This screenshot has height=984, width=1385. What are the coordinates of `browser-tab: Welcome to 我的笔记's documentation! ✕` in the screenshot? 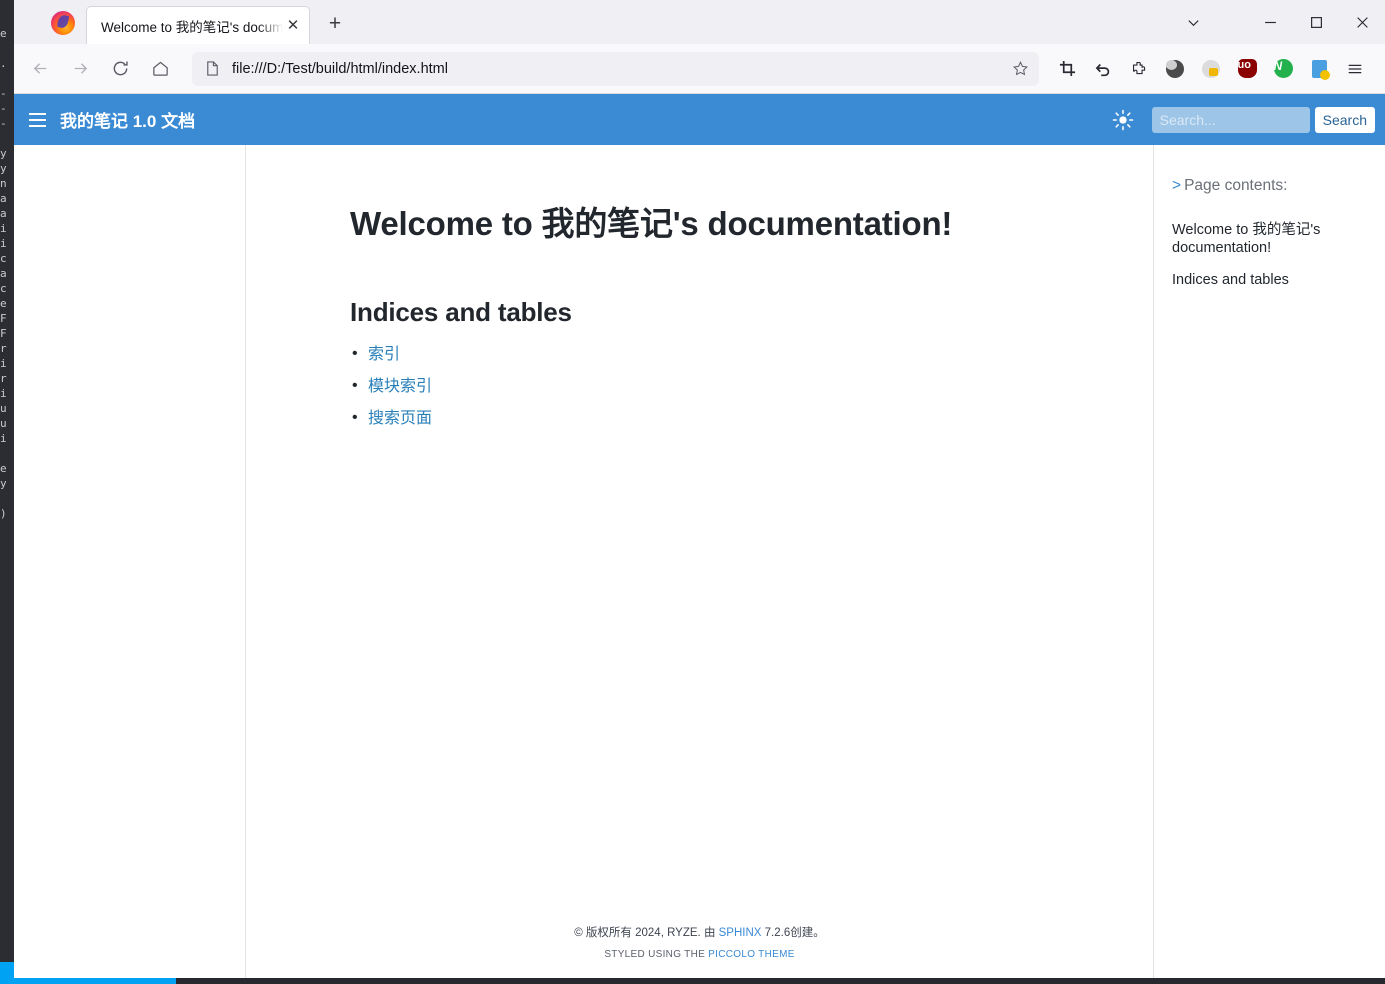 It's located at (198, 25).